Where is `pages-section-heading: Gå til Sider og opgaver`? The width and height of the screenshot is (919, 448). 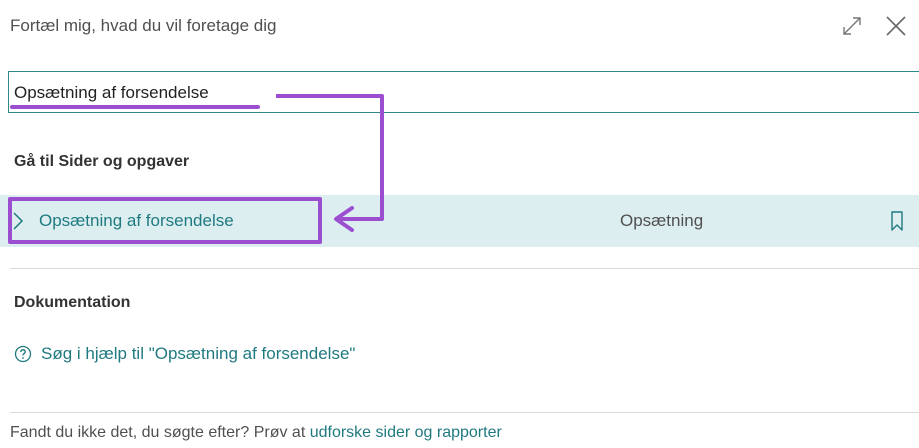 pages-section-heading: Gå til Sider og opgaver is located at coordinates (102, 161).